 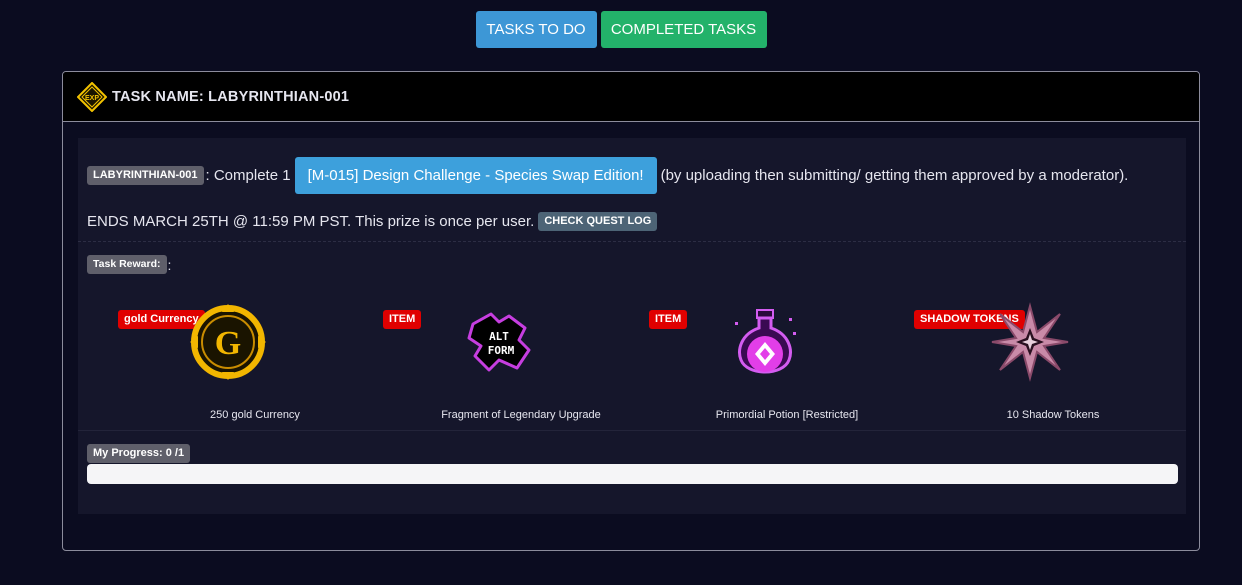 I want to click on check-quest-log-button: CHECK QUEST LOG, so click(x=598, y=221).